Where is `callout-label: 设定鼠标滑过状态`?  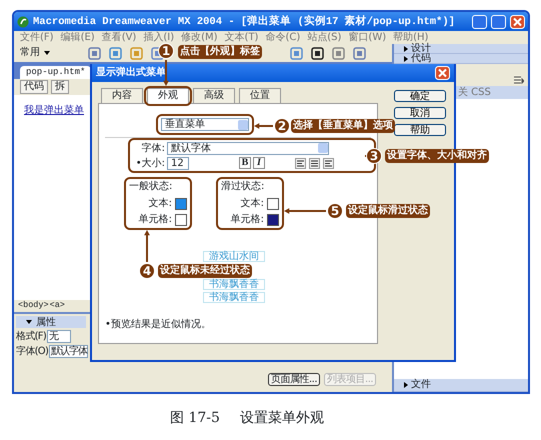
callout-label: 设定鼠标滑过状态 is located at coordinates (388, 211).